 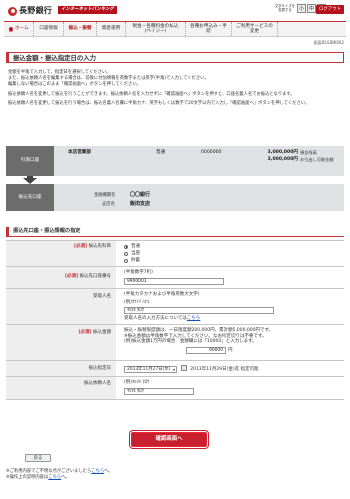 What do you see at coordinates (61, 388) in the screenshot?
I see `requester-label-cell: 振込依頼人名` at bounding box center [61, 388].